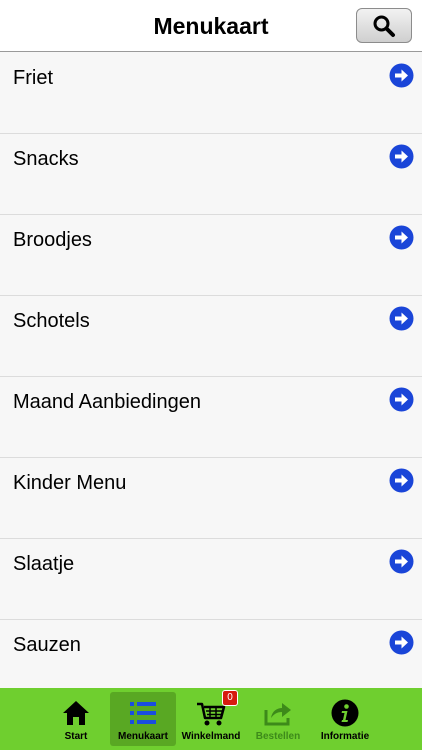 The height and width of the screenshot is (750, 422). Describe the element at coordinates (33, 78) in the screenshot. I see `menu-item-label: Friet` at that location.